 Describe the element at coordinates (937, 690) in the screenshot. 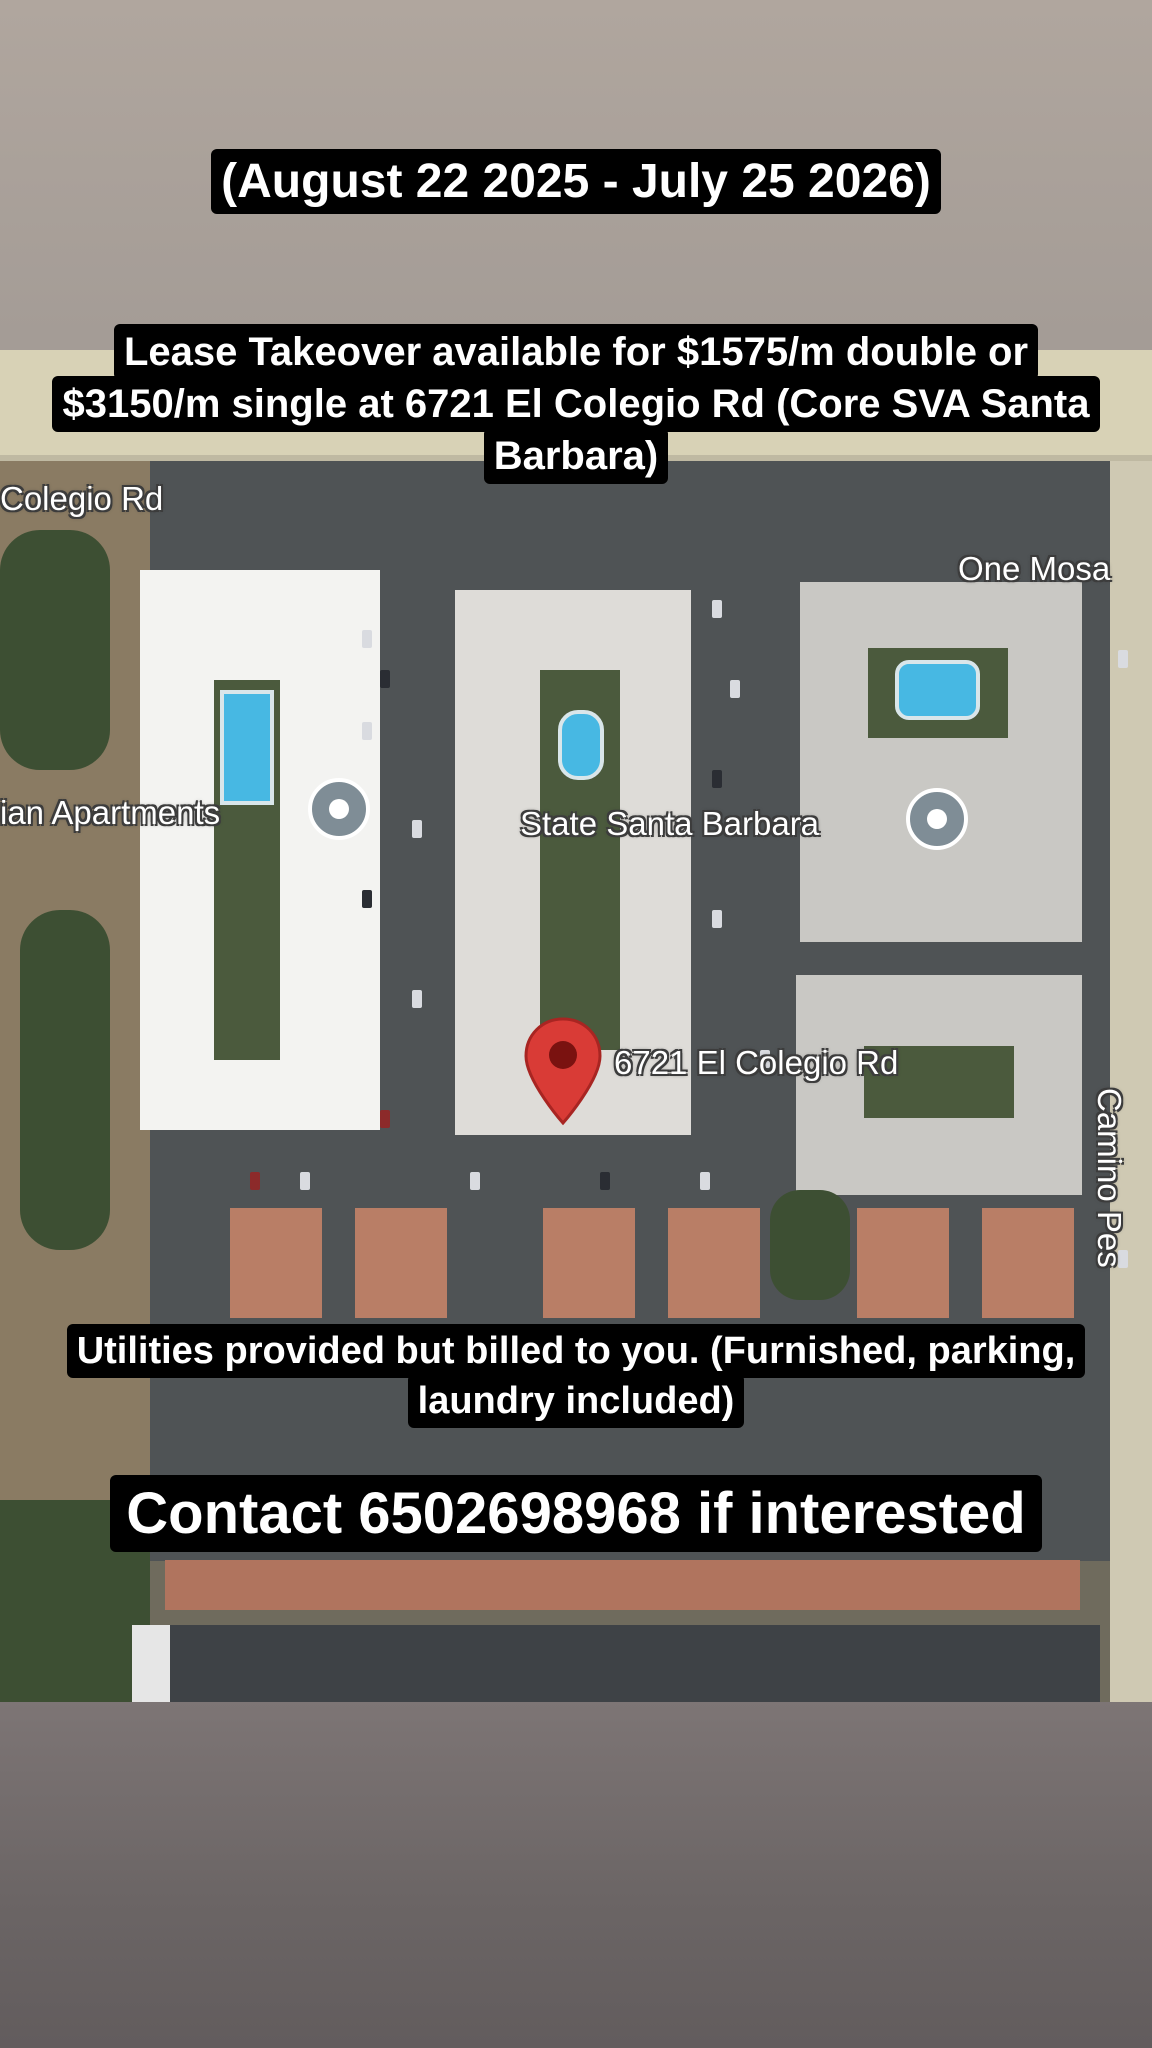

I see `pool-east` at that location.